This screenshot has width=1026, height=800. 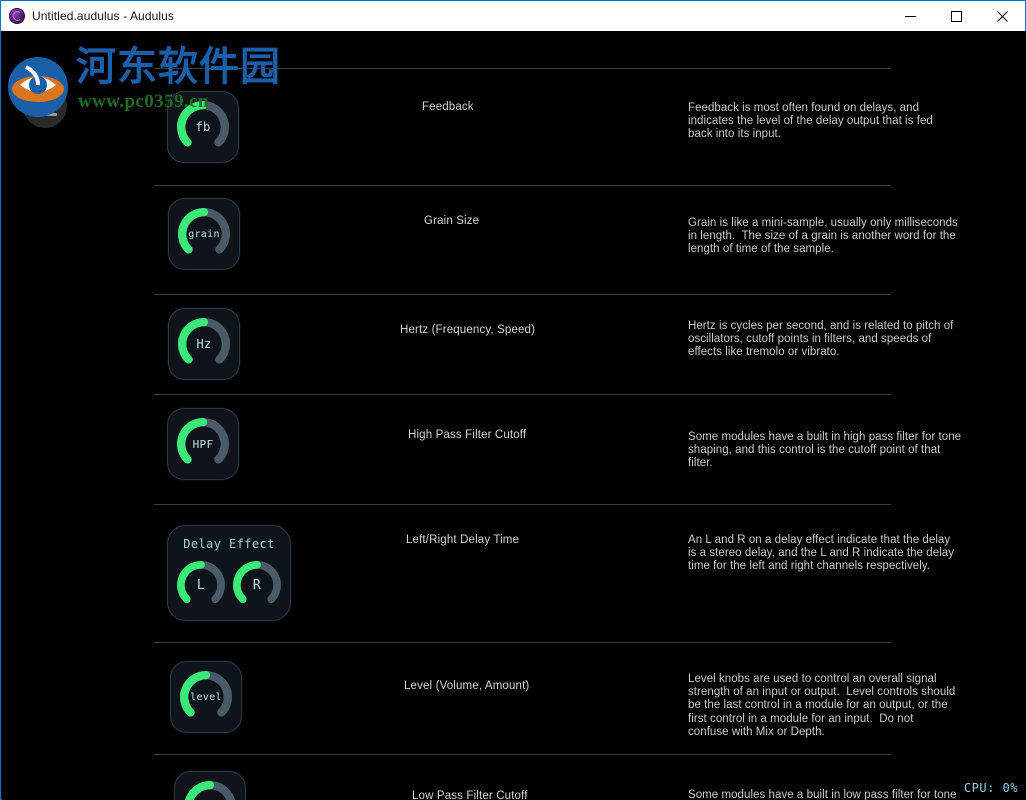 What do you see at coordinates (463, 540) in the screenshot?
I see `control-name: Left/Right Delay Time` at bounding box center [463, 540].